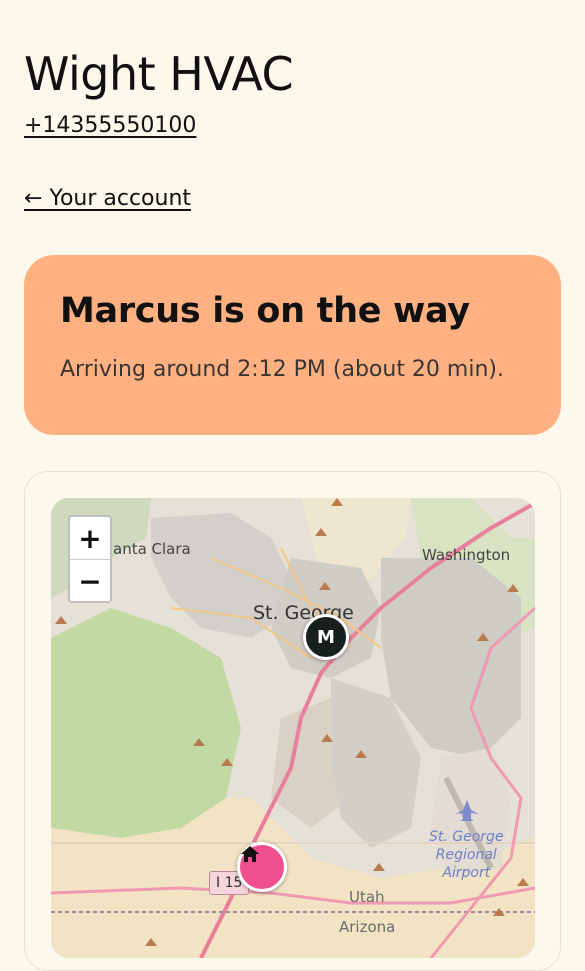 This screenshot has height=971, width=585. Describe the element at coordinates (250, 854) in the screenshot. I see `home-icon` at that location.